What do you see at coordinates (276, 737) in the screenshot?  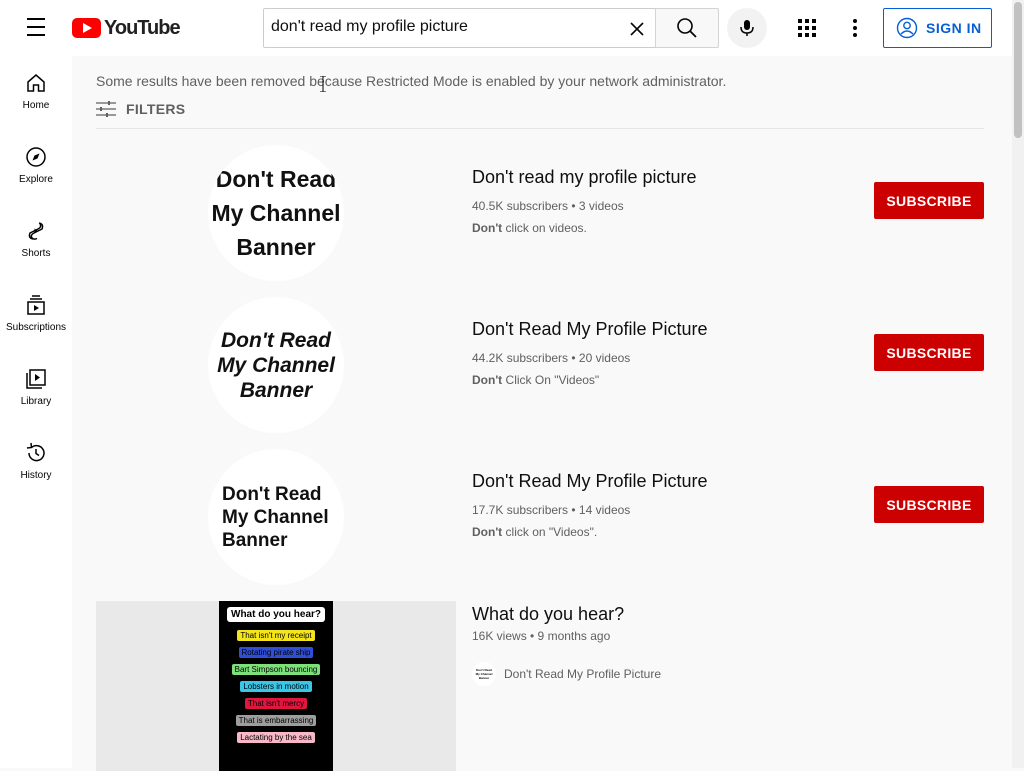 I see `thumbnail-chip: Lactating by the sea` at bounding box center [276, 737].